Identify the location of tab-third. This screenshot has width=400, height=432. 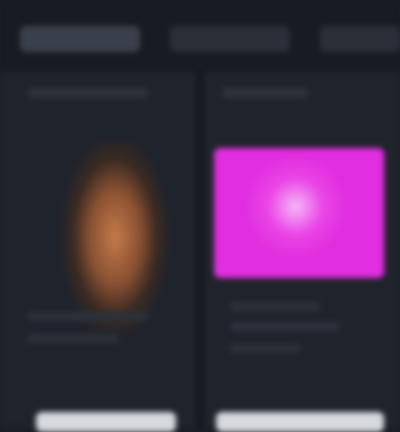
(360, 39).